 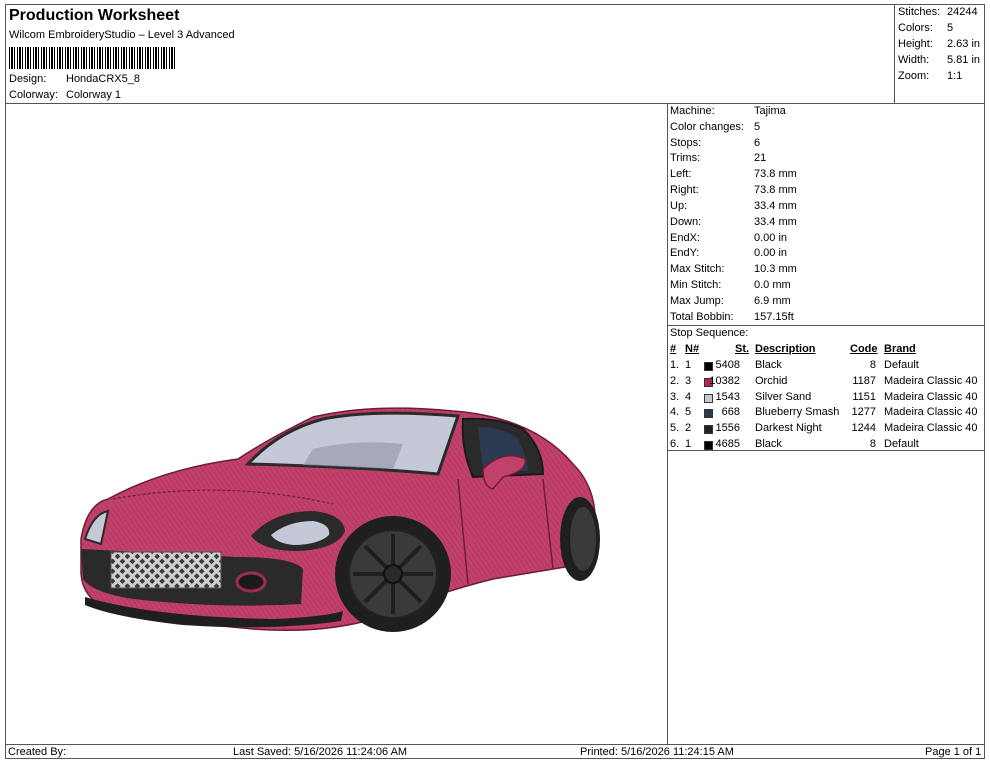 I want to click on stat-value: 2.63 in, so click(x=964, y=44).